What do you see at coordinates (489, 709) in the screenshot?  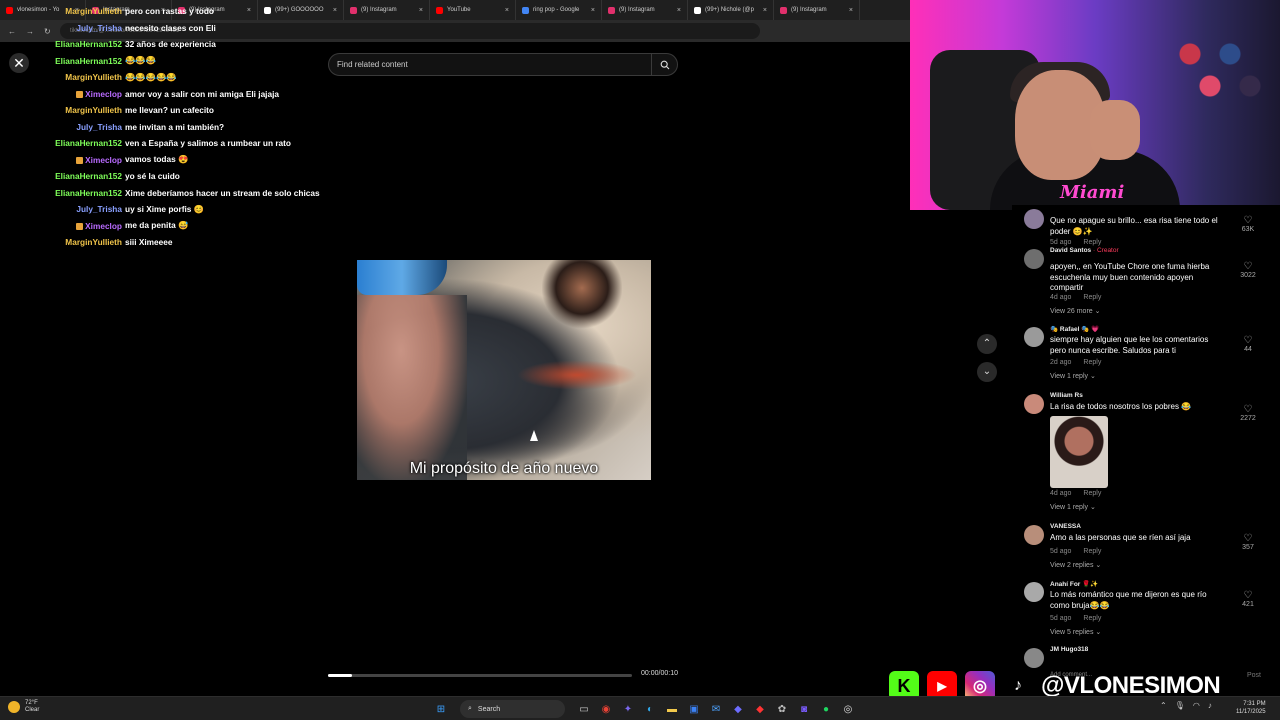 I see `taskbar-search-label: Search` at bounding box center [489, 709].